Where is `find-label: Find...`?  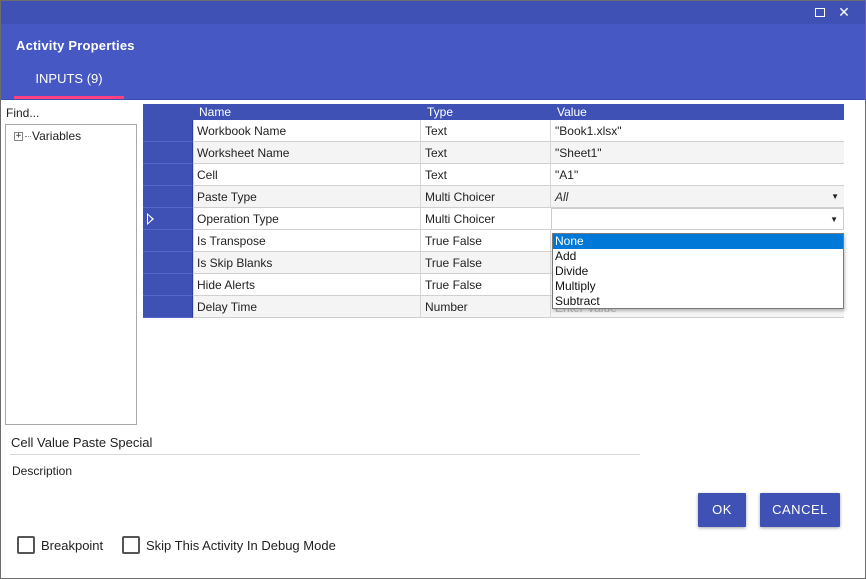 find-label: Find... is located at coordinates (22, 113).